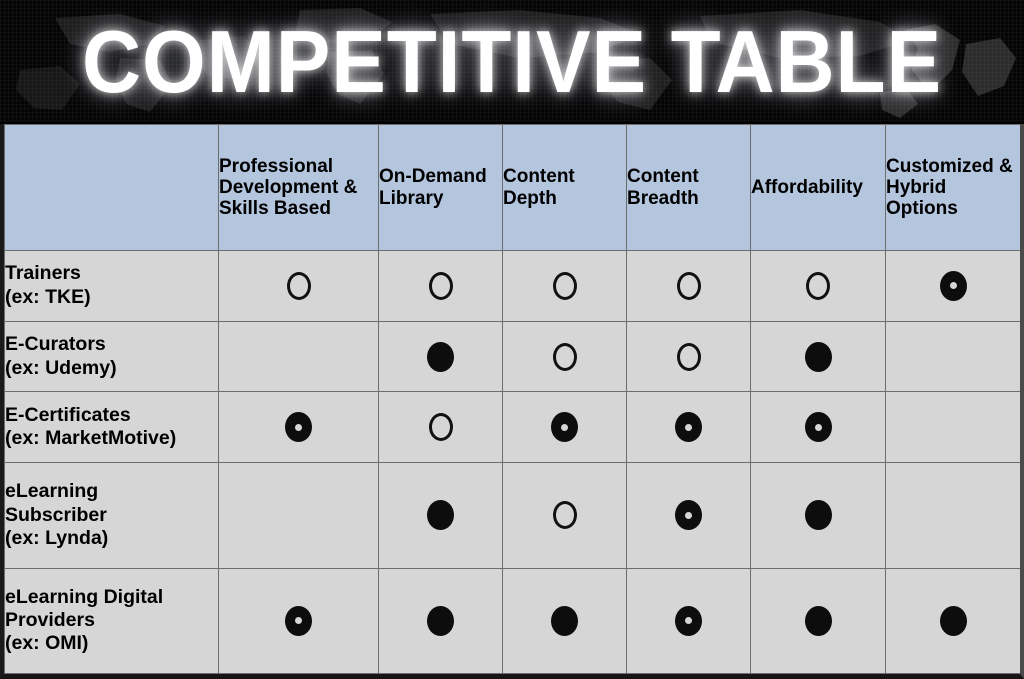 The width and height of the screenshot is (1024, 679). I want to click on cell-elearning-subscriber-affordability, so click(818, 515).